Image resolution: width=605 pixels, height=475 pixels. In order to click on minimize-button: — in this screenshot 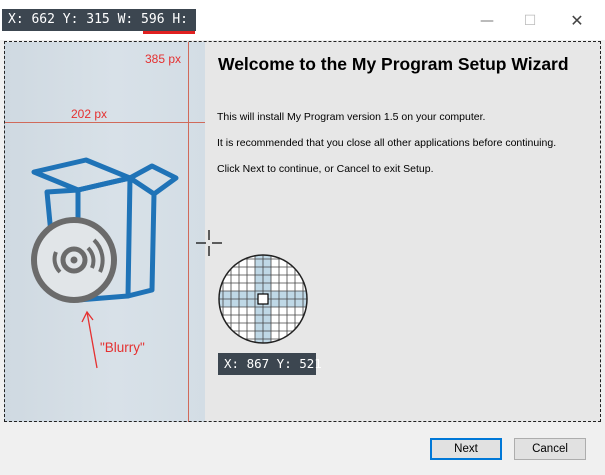, I will do `click(487, 21)`.